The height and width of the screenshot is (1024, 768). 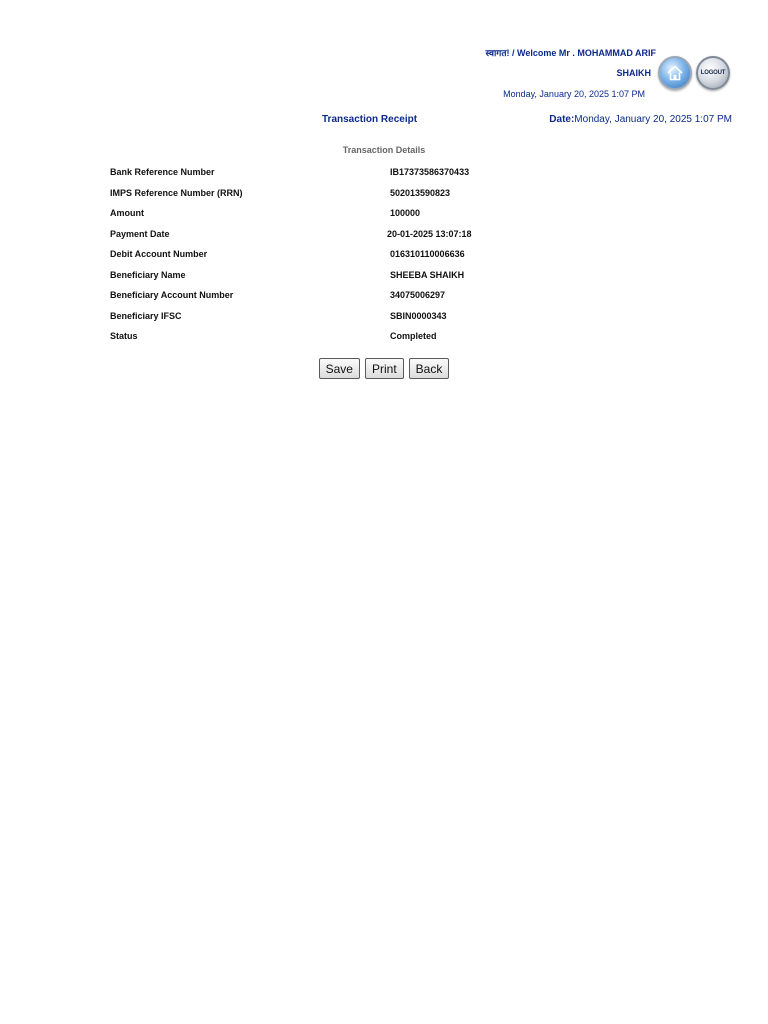 I want to click on detail-label: IMPS Reference Number (RRN), so click(x=176, y=192).